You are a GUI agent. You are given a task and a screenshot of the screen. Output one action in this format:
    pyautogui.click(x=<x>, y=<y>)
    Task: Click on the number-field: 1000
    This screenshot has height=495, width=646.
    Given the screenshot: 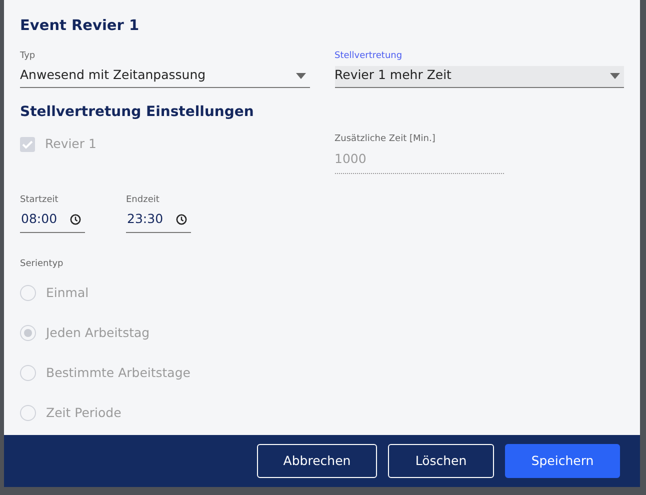 What is the action you would take?
    pyautogui.click(x=419, y=162)
    